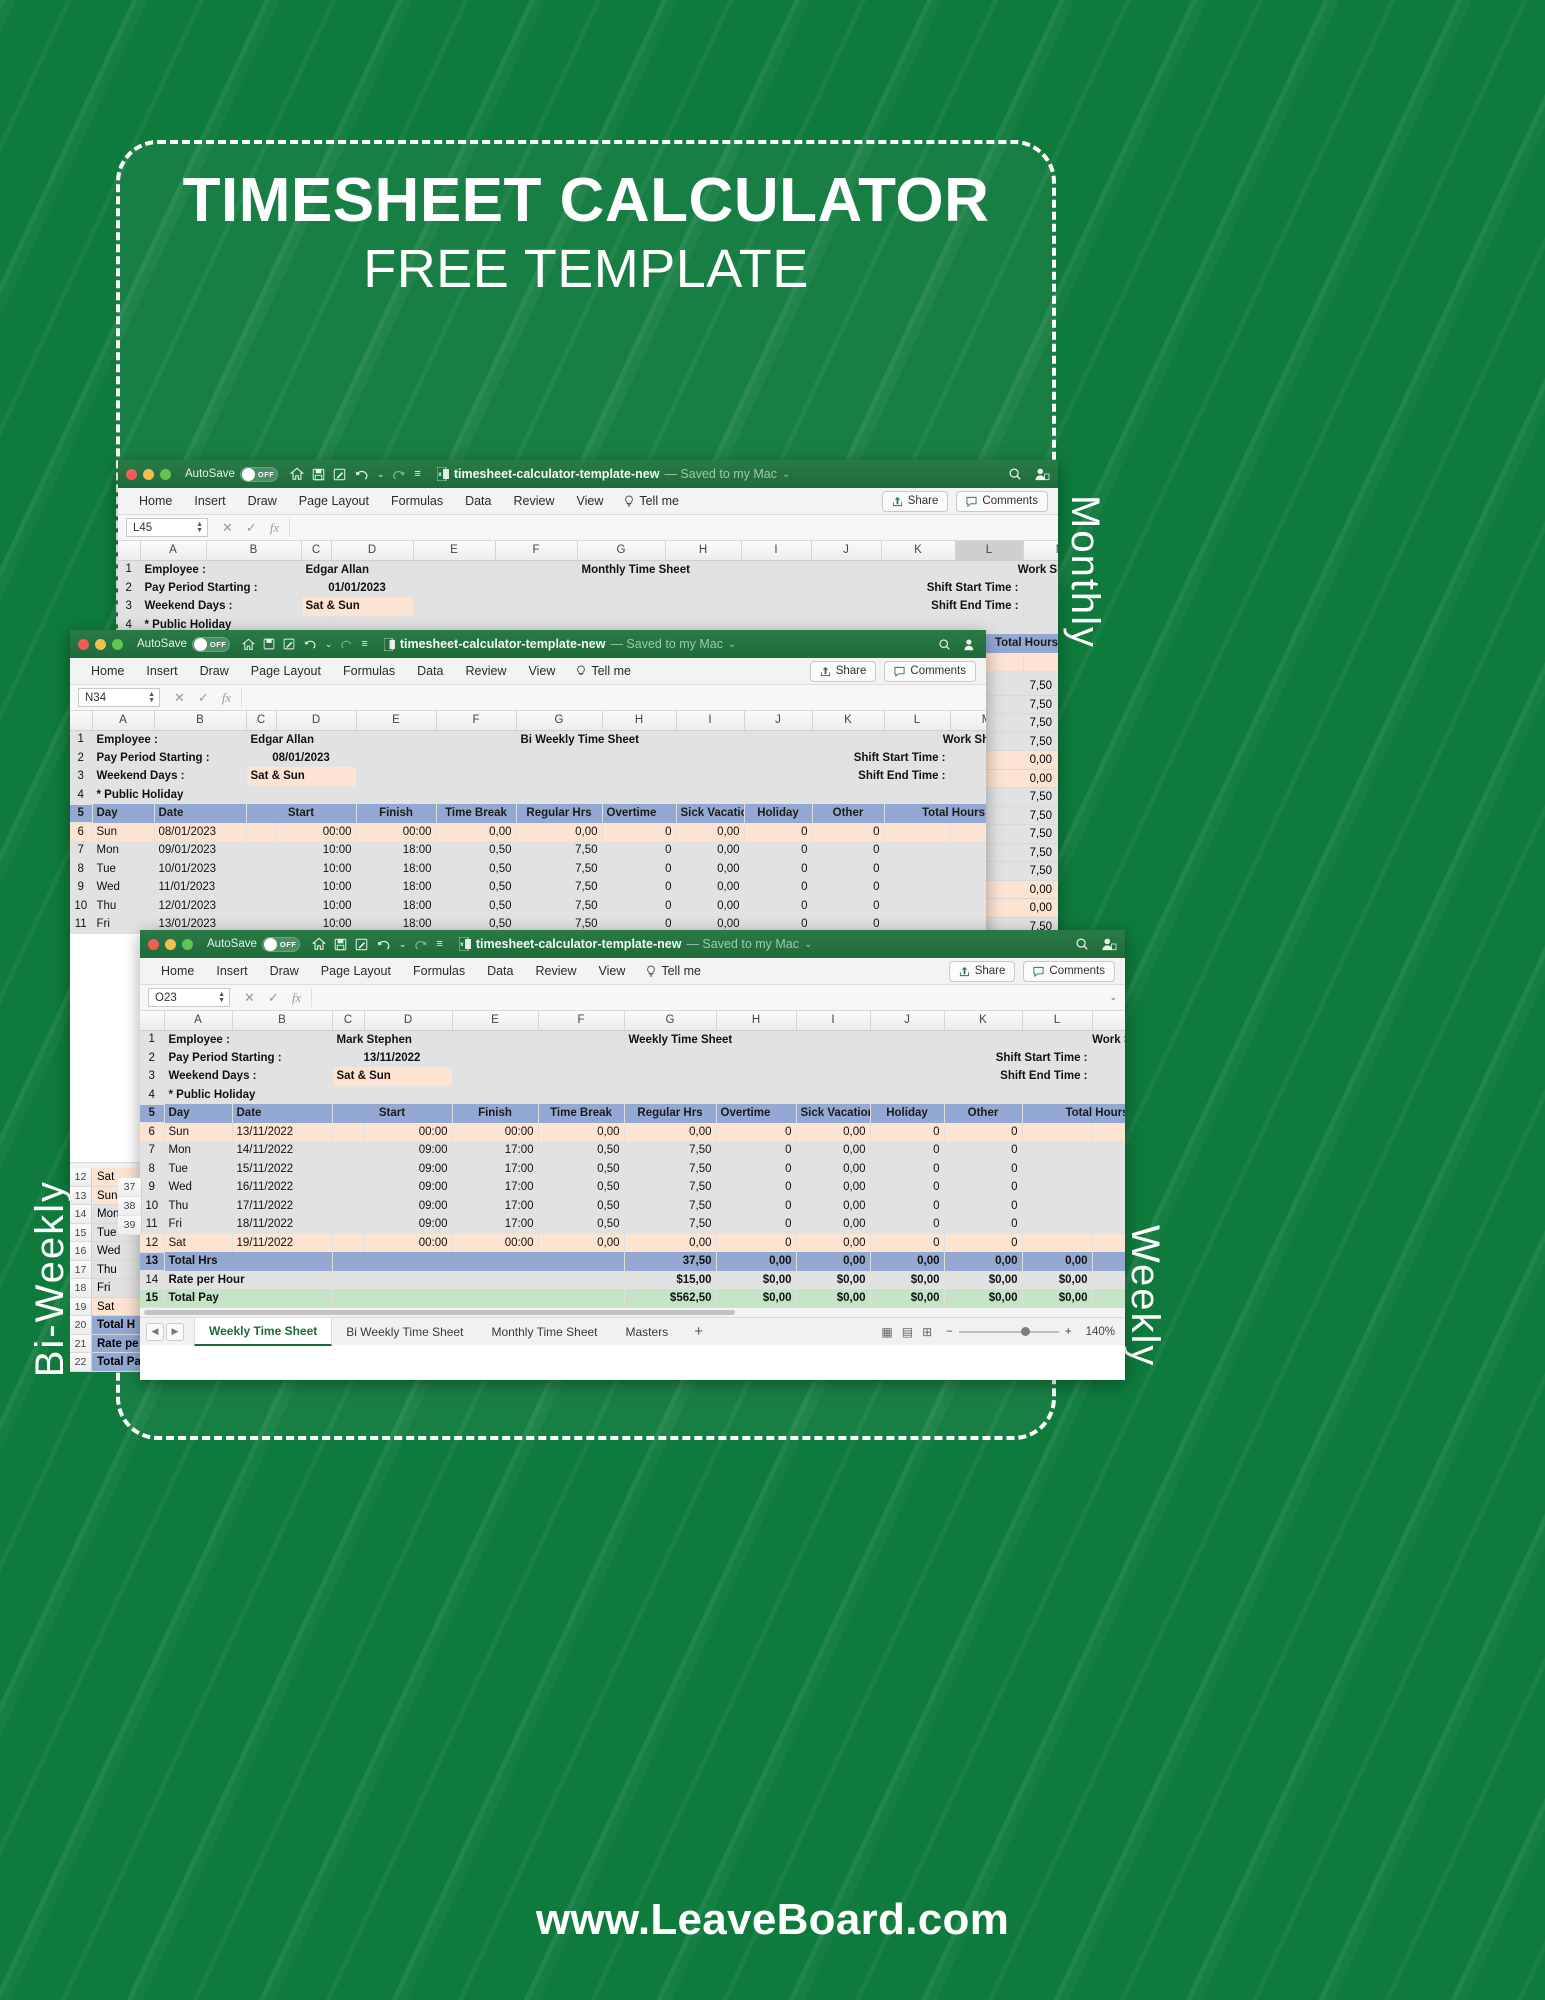 Image resolution: width=1545 pixels, height=2000 pixels. What do you see at coordinates (81, 1325) in the screenshot?
I see `row-header-20: 20` at bounding box center [81, 1325].